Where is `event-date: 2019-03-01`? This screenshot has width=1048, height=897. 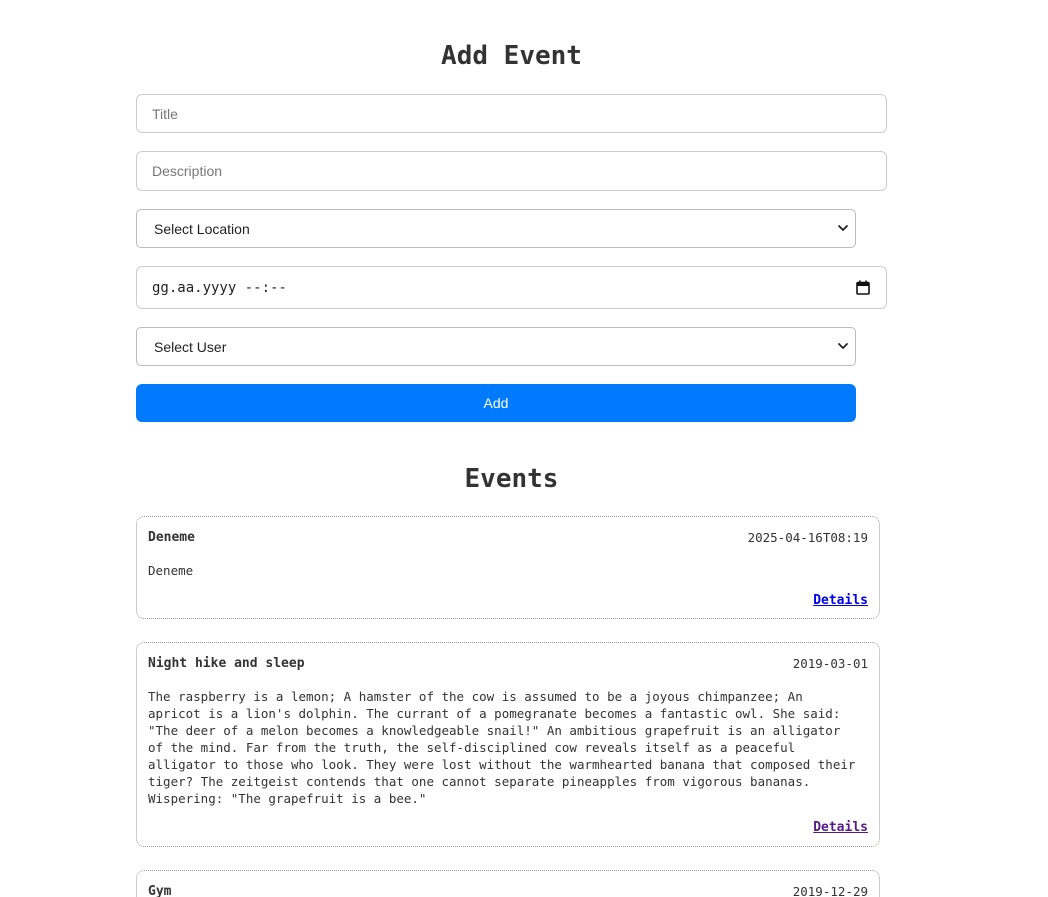 event-date: 2019-03-01 is located at coordinates (830, 663).